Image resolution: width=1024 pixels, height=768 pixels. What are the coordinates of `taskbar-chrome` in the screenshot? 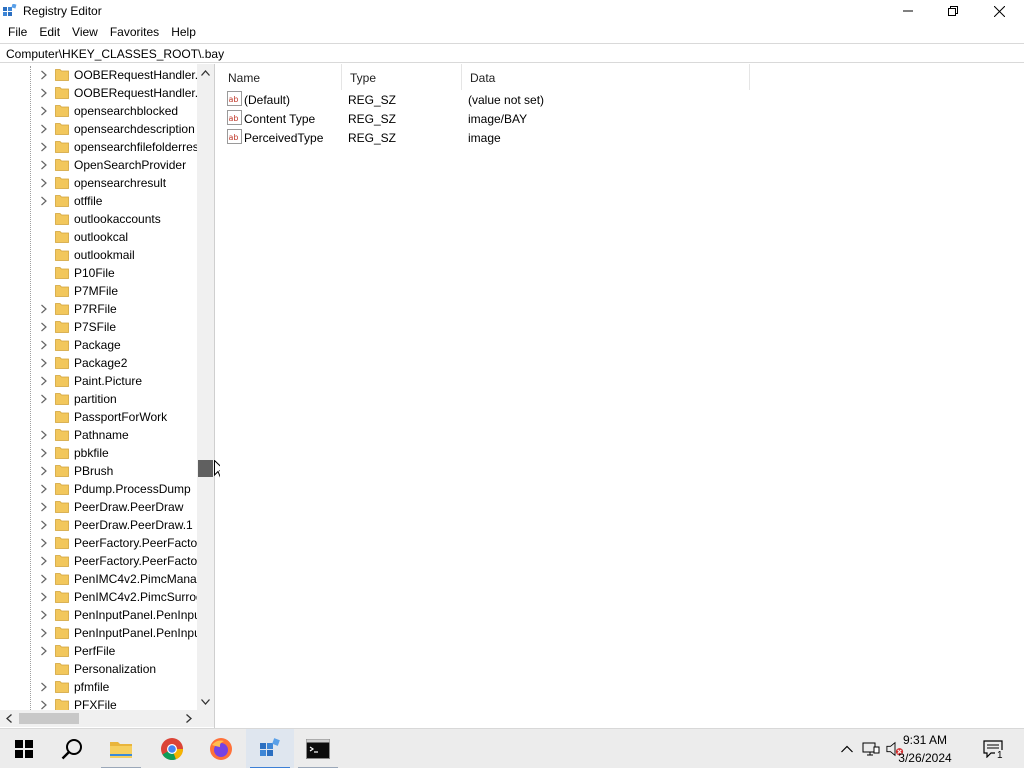 It's located at (172, 748).